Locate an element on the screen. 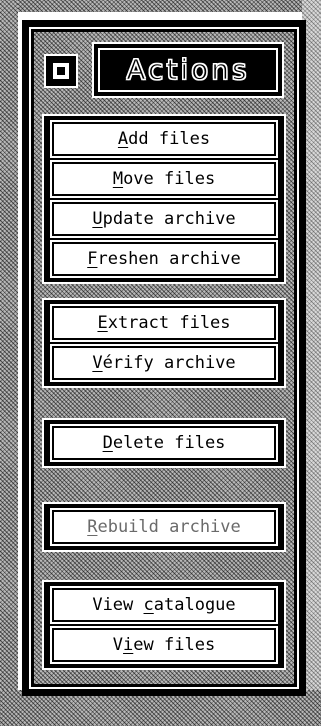  verify-archive-button: Vérify archive is located at coordinates (164, 363).